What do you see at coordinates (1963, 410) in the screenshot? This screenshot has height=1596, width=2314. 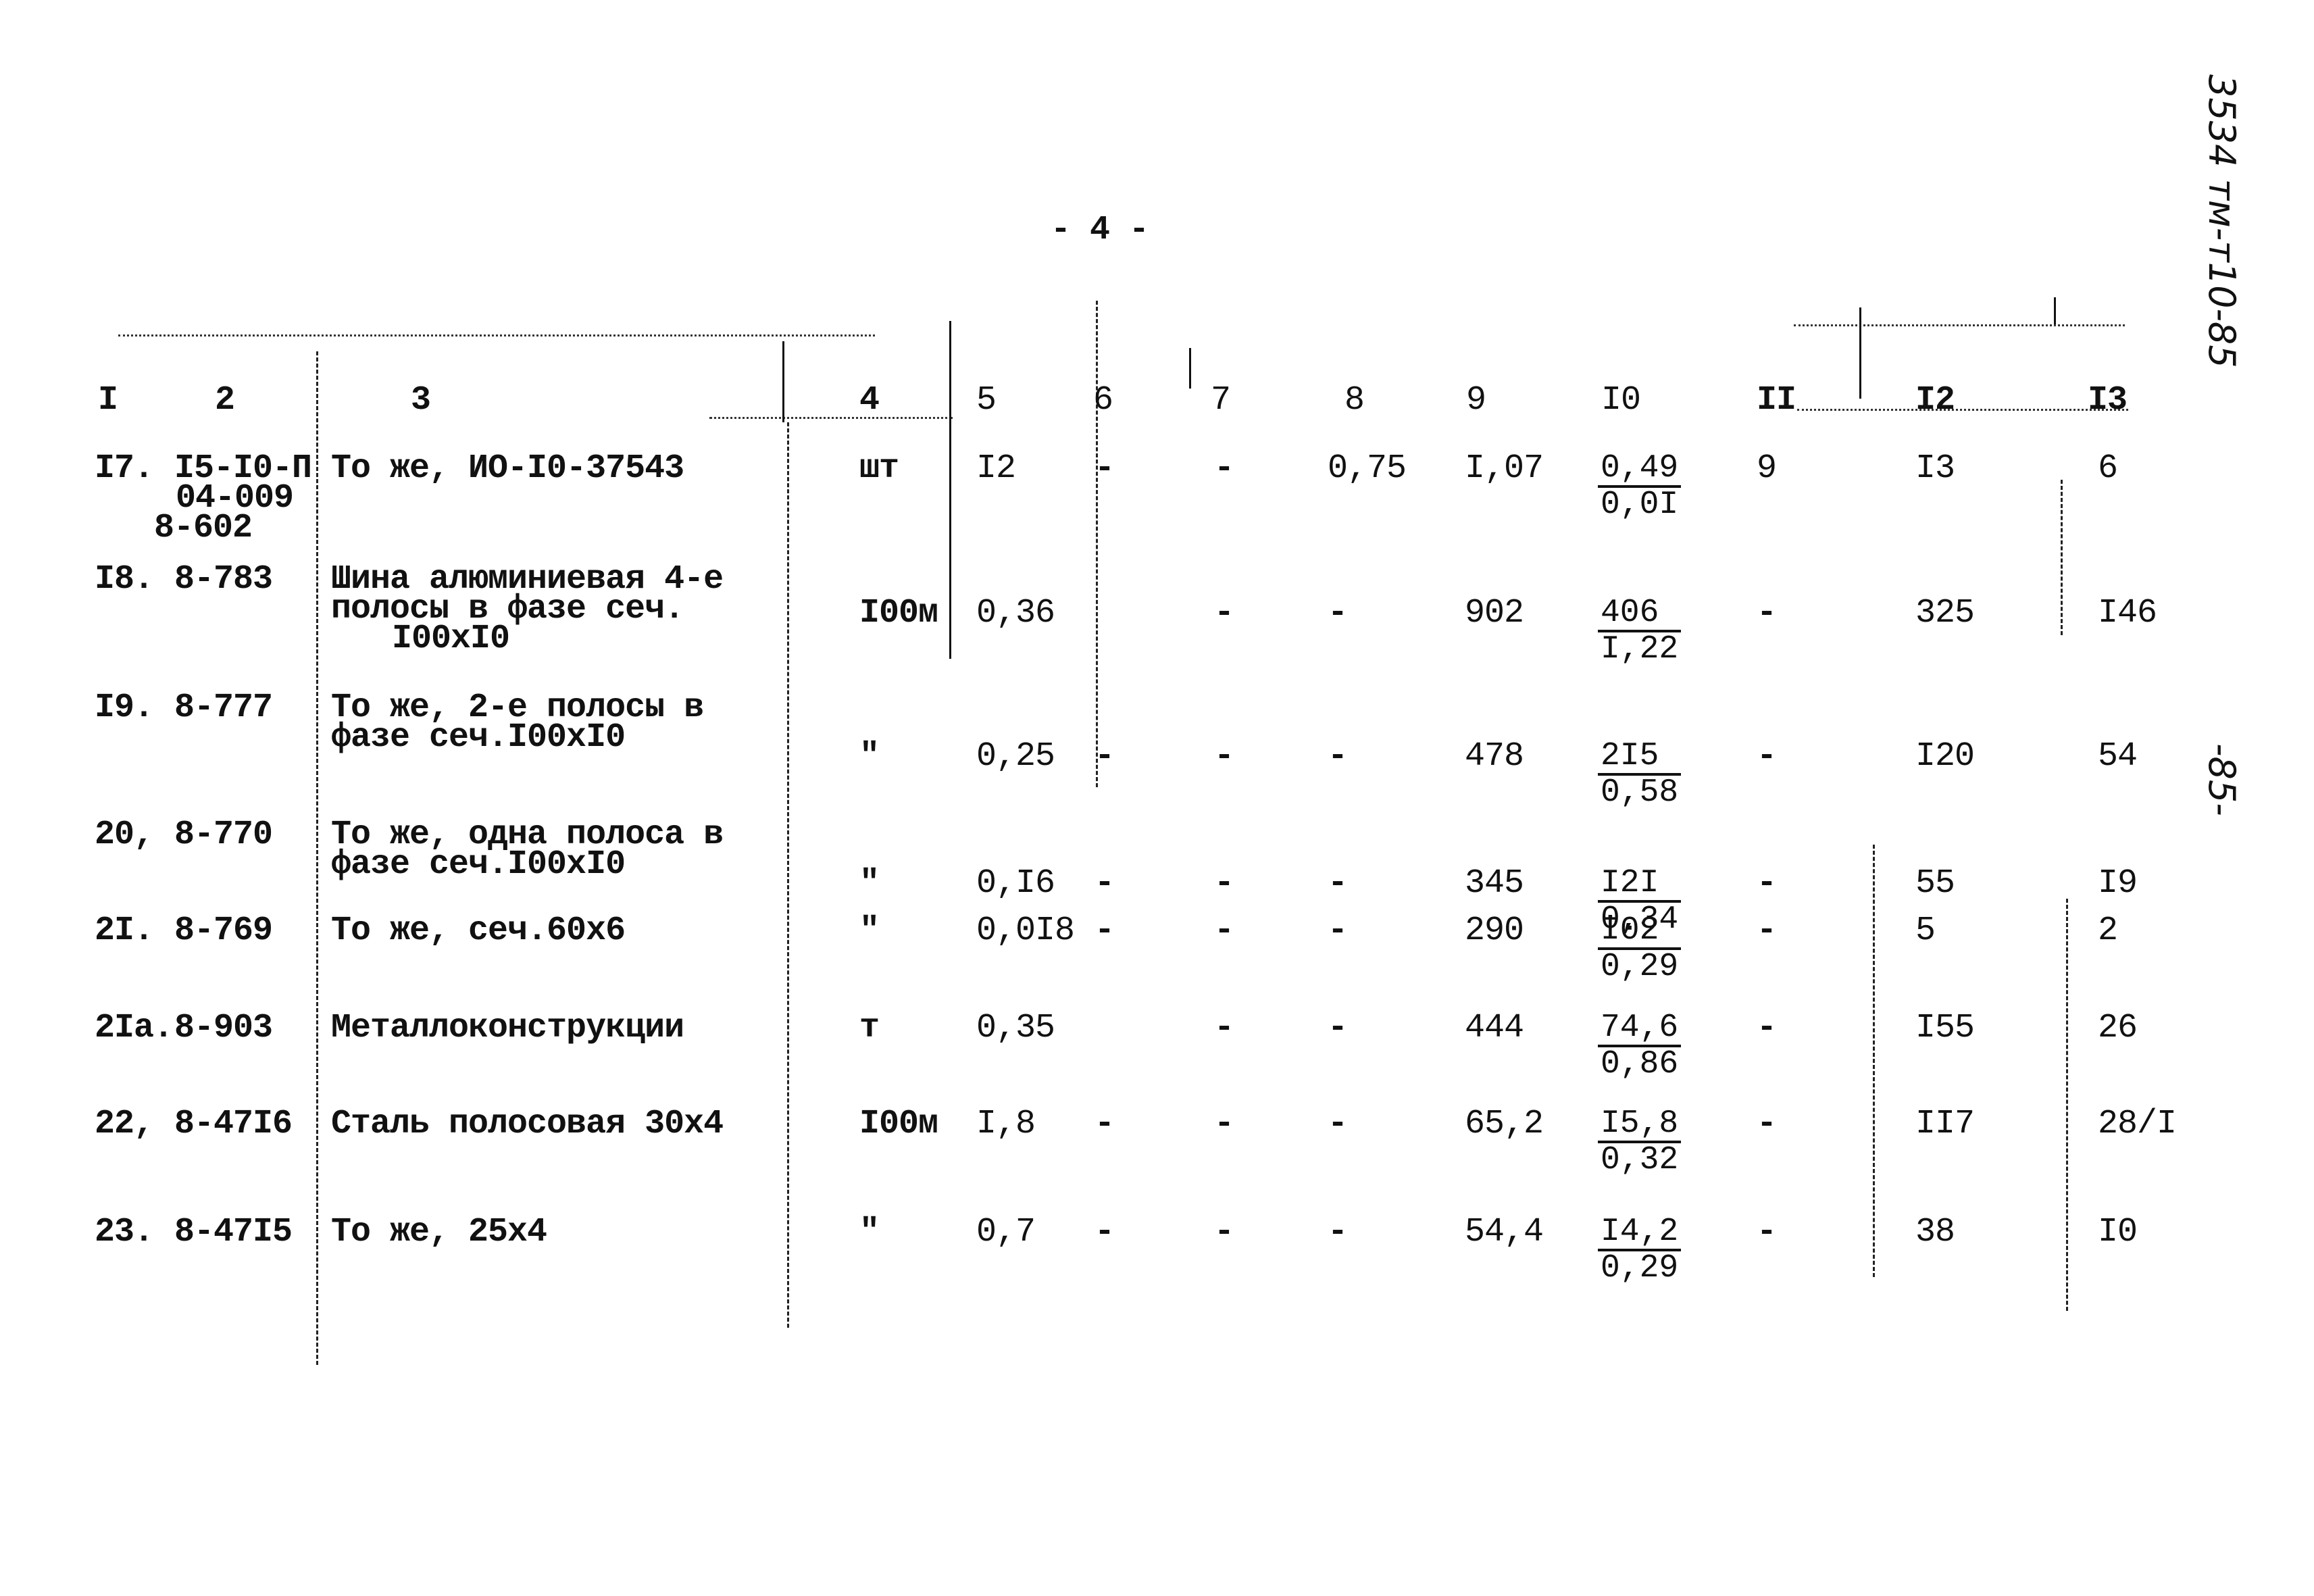 I see `header-bottom-rule-right` at bounding box center [1963, 410].